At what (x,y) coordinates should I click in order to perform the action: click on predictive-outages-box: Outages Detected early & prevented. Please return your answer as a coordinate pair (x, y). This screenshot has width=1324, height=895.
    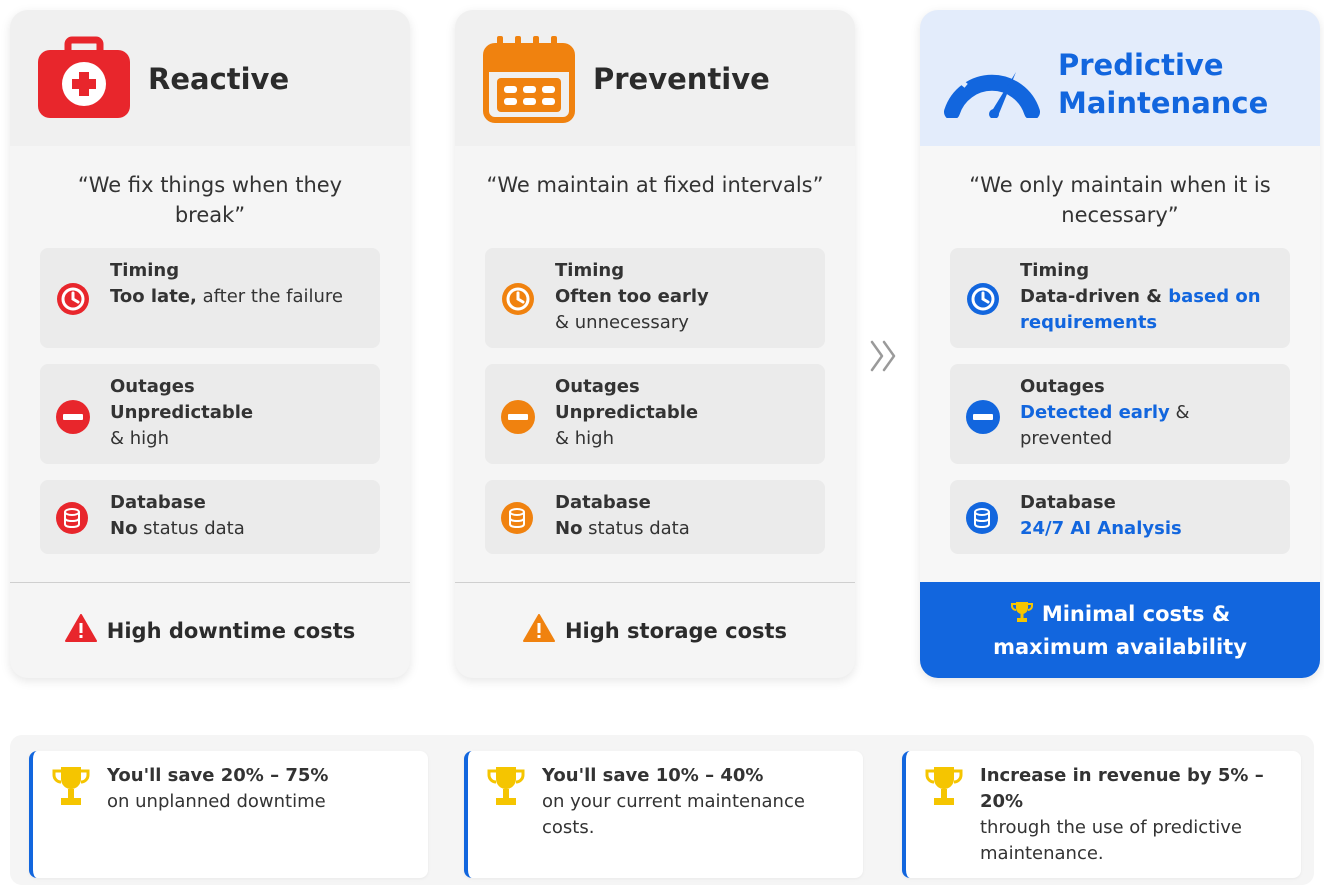
    Looking at the image, I should click on (1120, 414).